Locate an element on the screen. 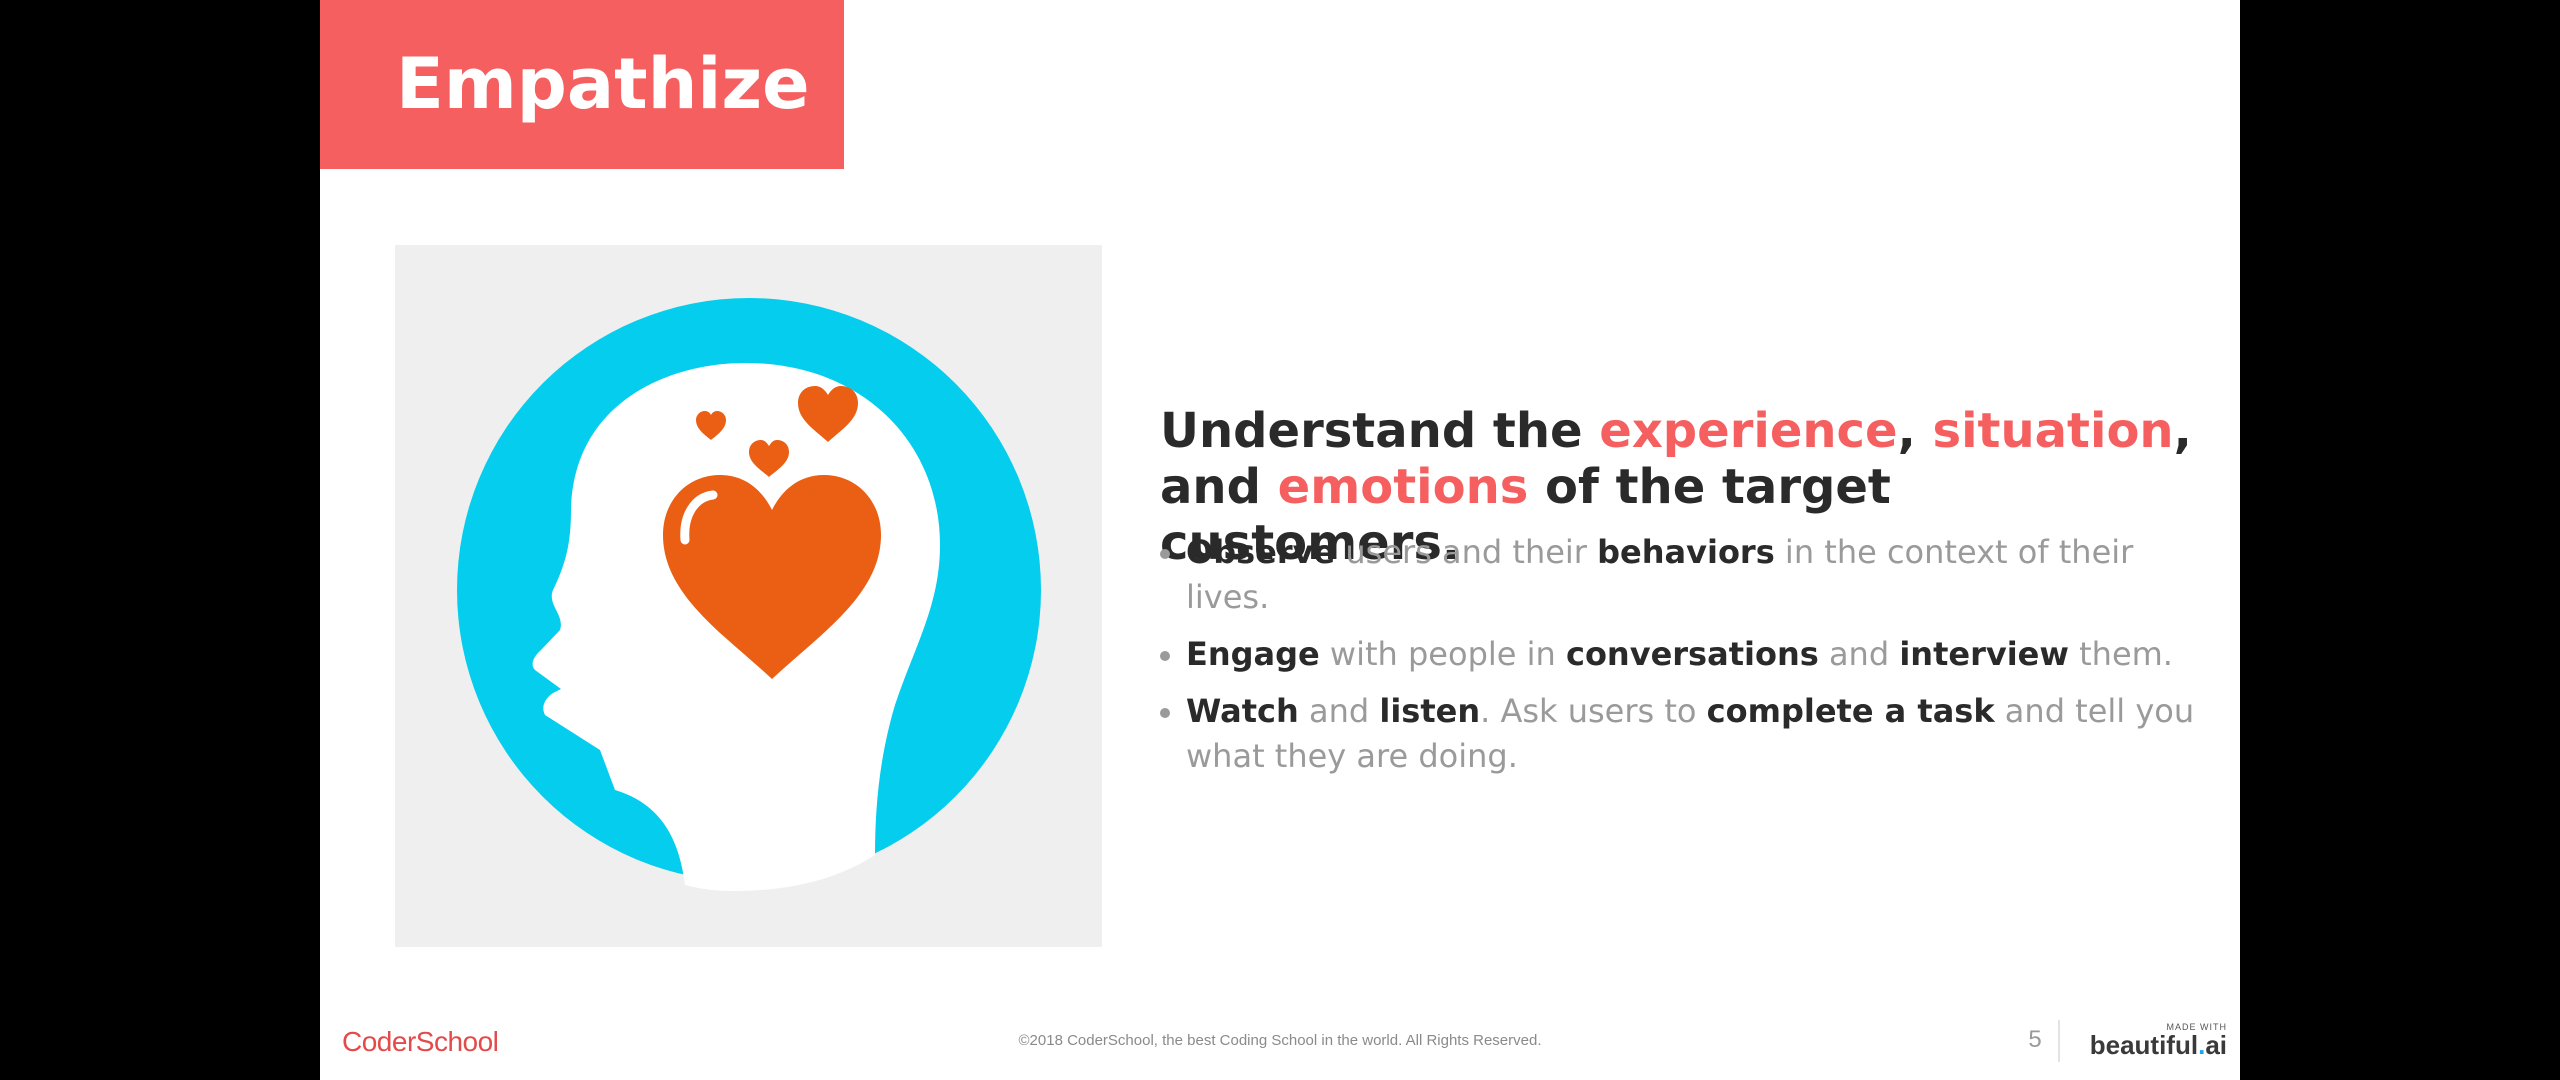 The image size is (2560, 1080). bullet-text: with people in is located at coordinates (1442, 654).